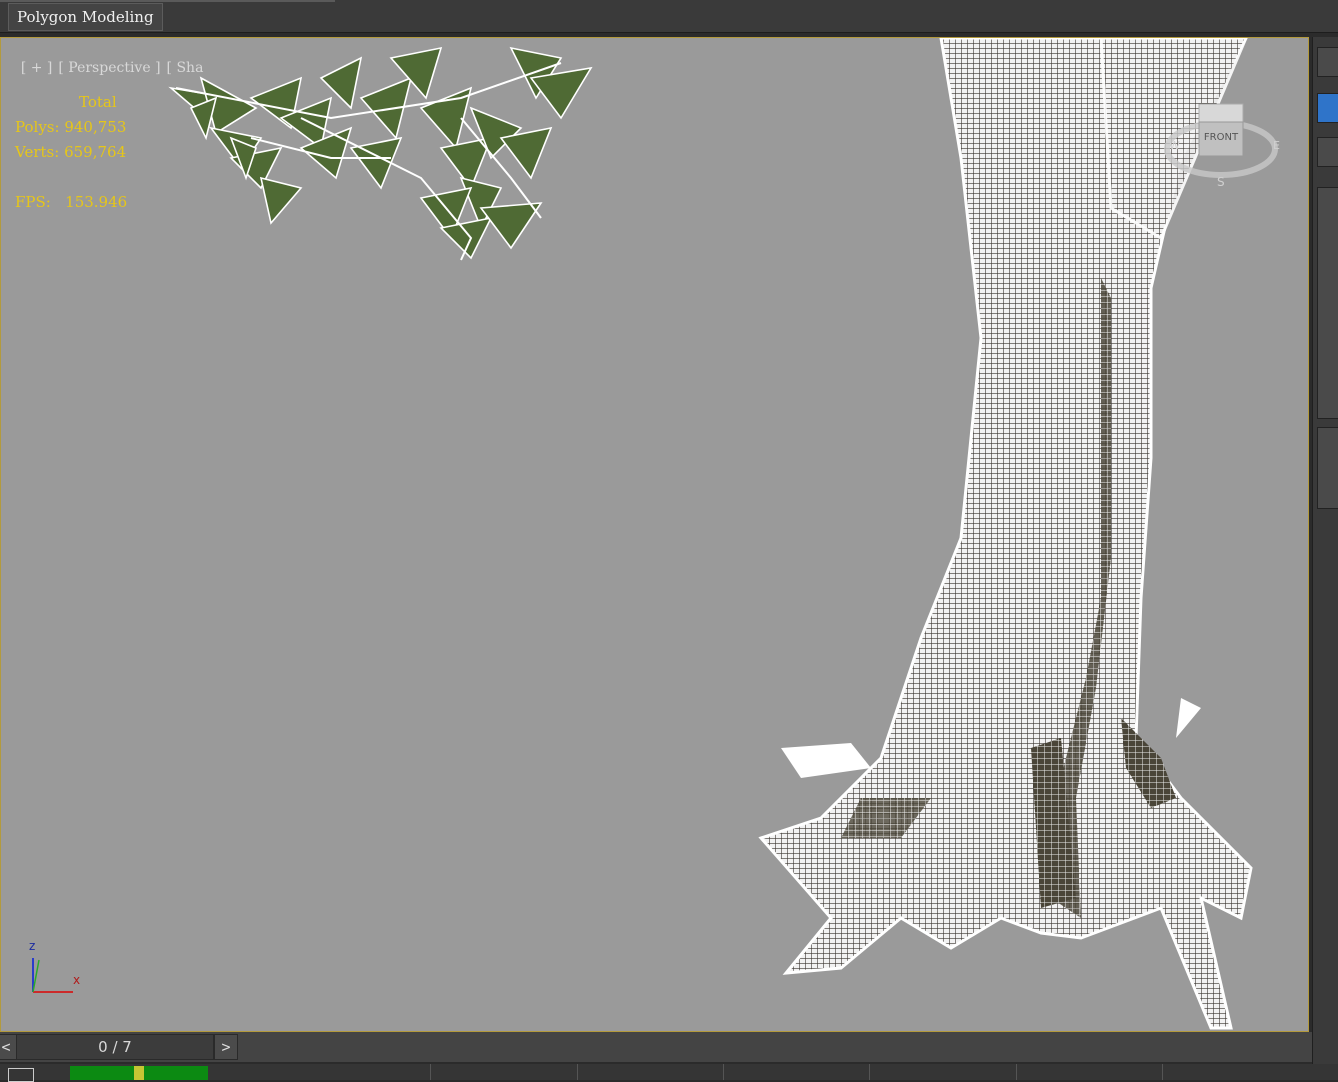 This screenshot has height=1082, width=1338. I want to click on stats-verts-row: Verts: 659,764, so click(71, 152).